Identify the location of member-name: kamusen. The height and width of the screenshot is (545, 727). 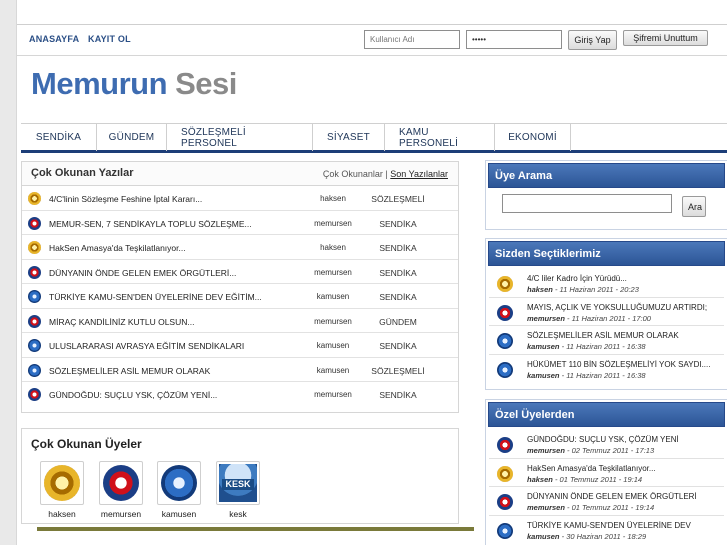
(179, 514).